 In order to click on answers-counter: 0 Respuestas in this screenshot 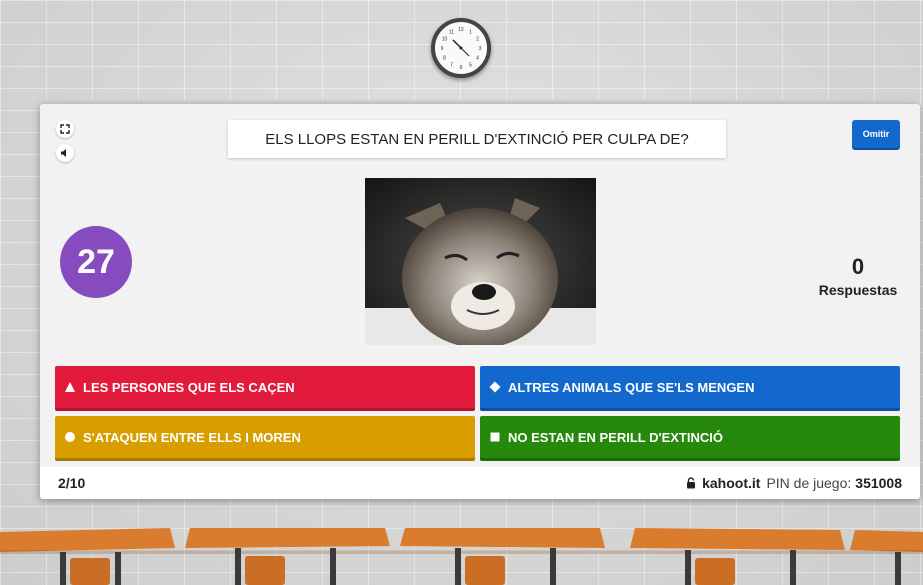, I will do `click(858, 276)`.